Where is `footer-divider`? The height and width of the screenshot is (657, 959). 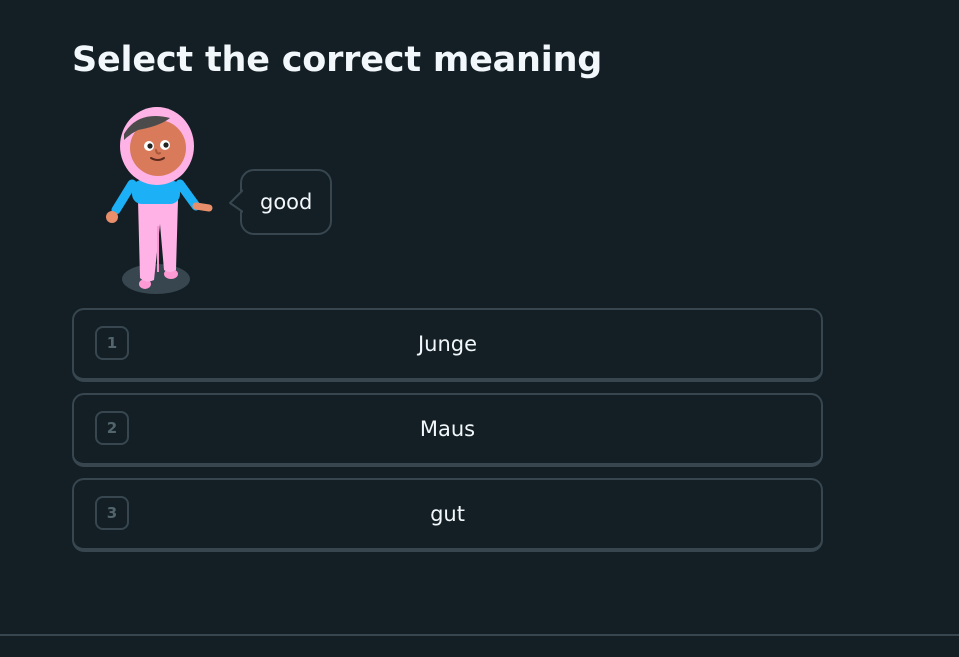
footer-divider is located at coordinates (479, 635).